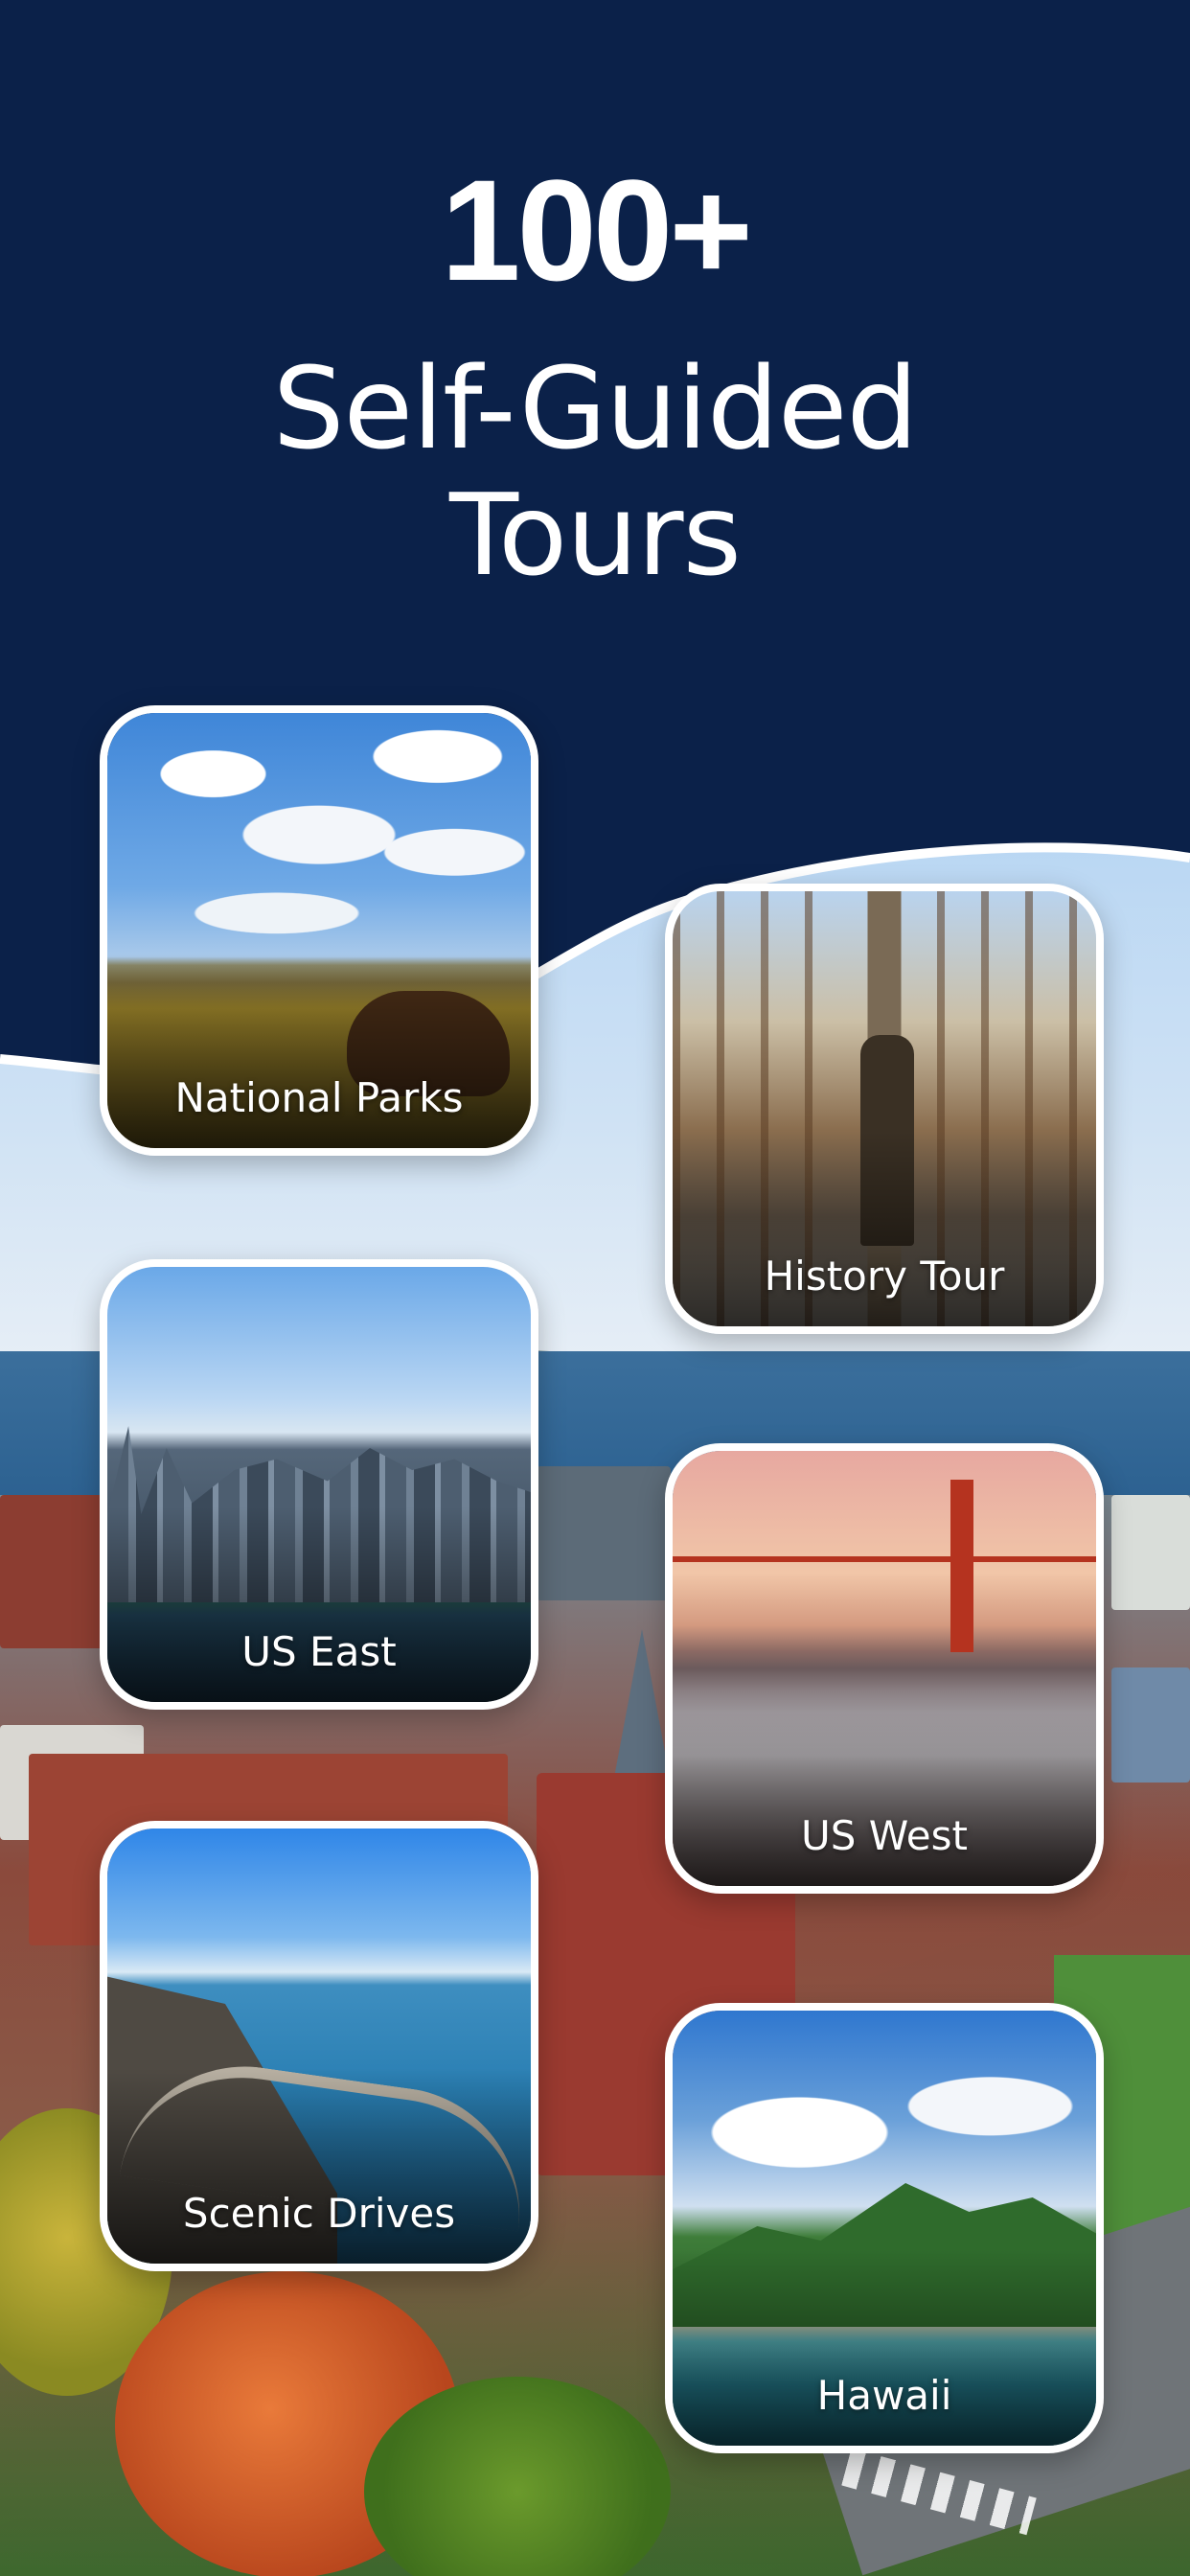 The height and width of the screenshot is (2576, 1190). I want to click on card-label: US West, so click(884, 1835).